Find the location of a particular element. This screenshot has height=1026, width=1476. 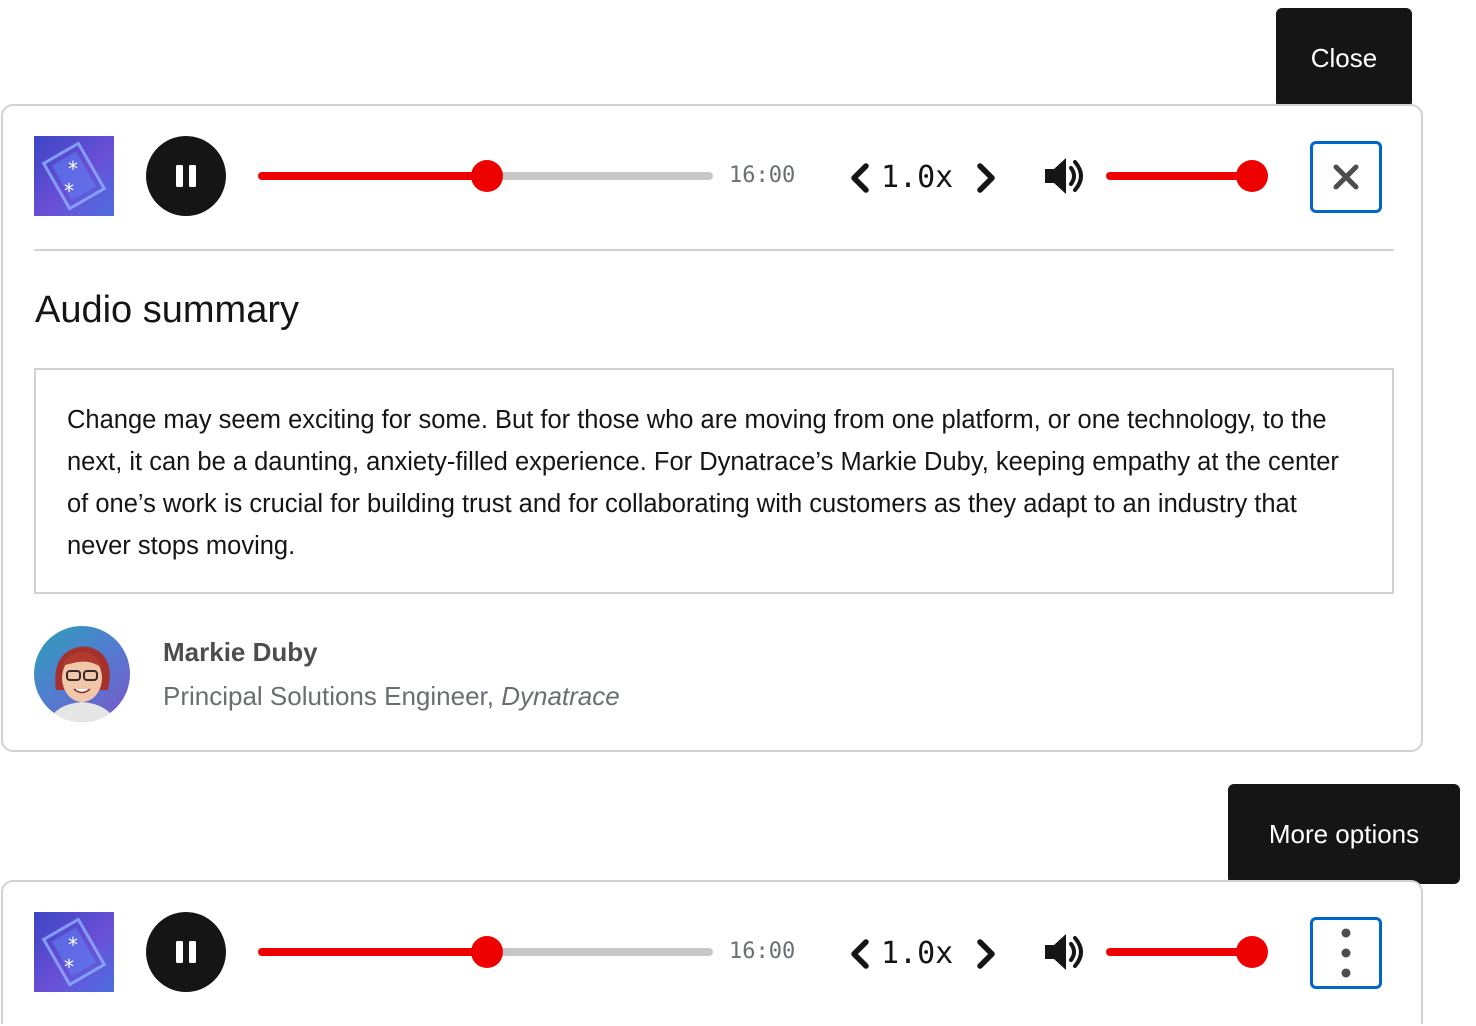

close-icon is located at coordinates (1346, 177).